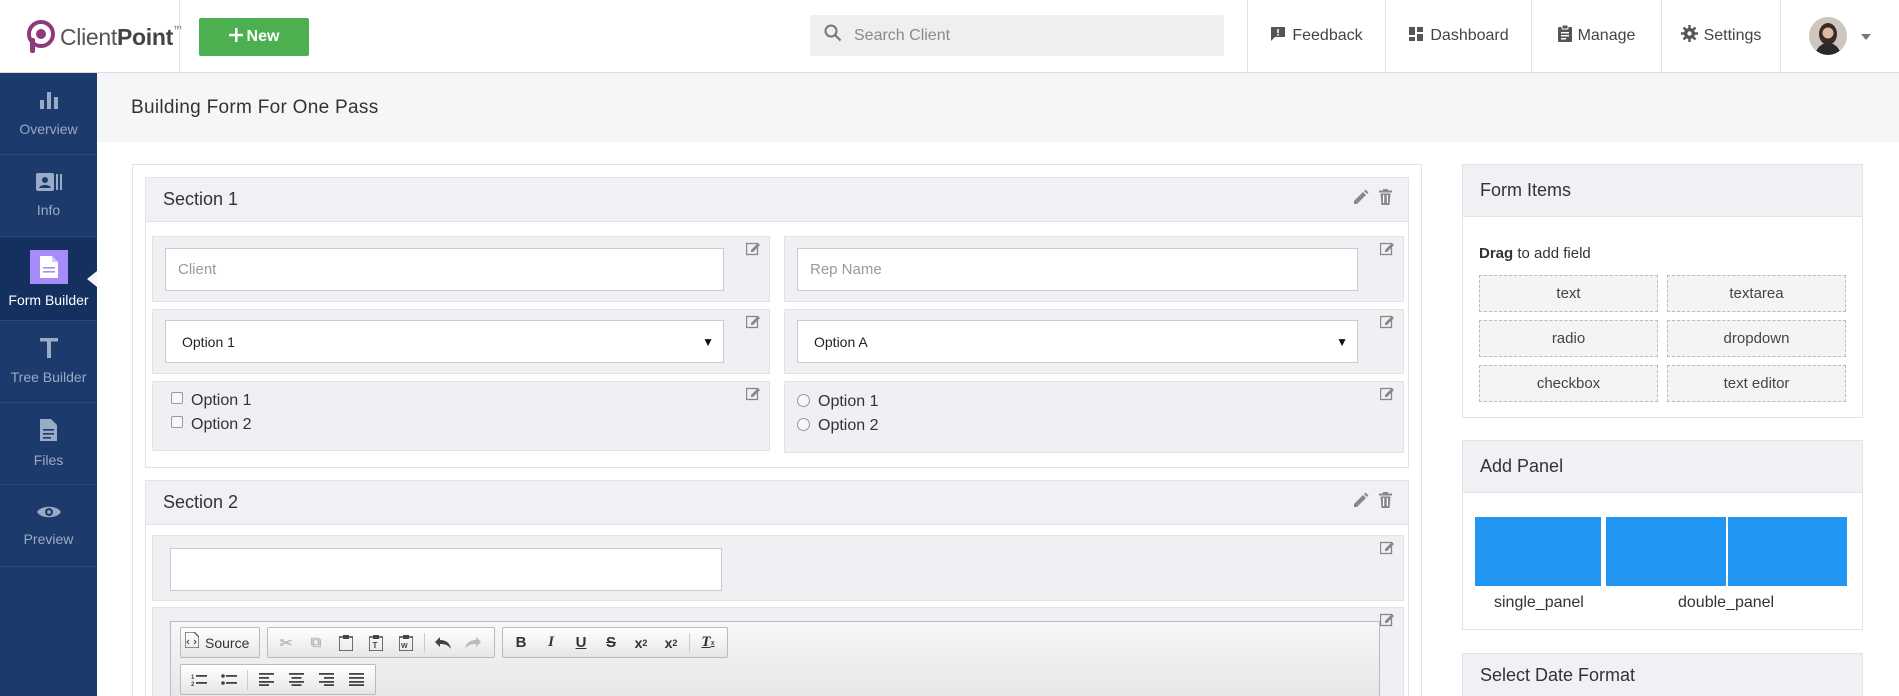 The image size is (1899, 696). I want to click on sidebar-item-overview: Overview, so click(48, 114).